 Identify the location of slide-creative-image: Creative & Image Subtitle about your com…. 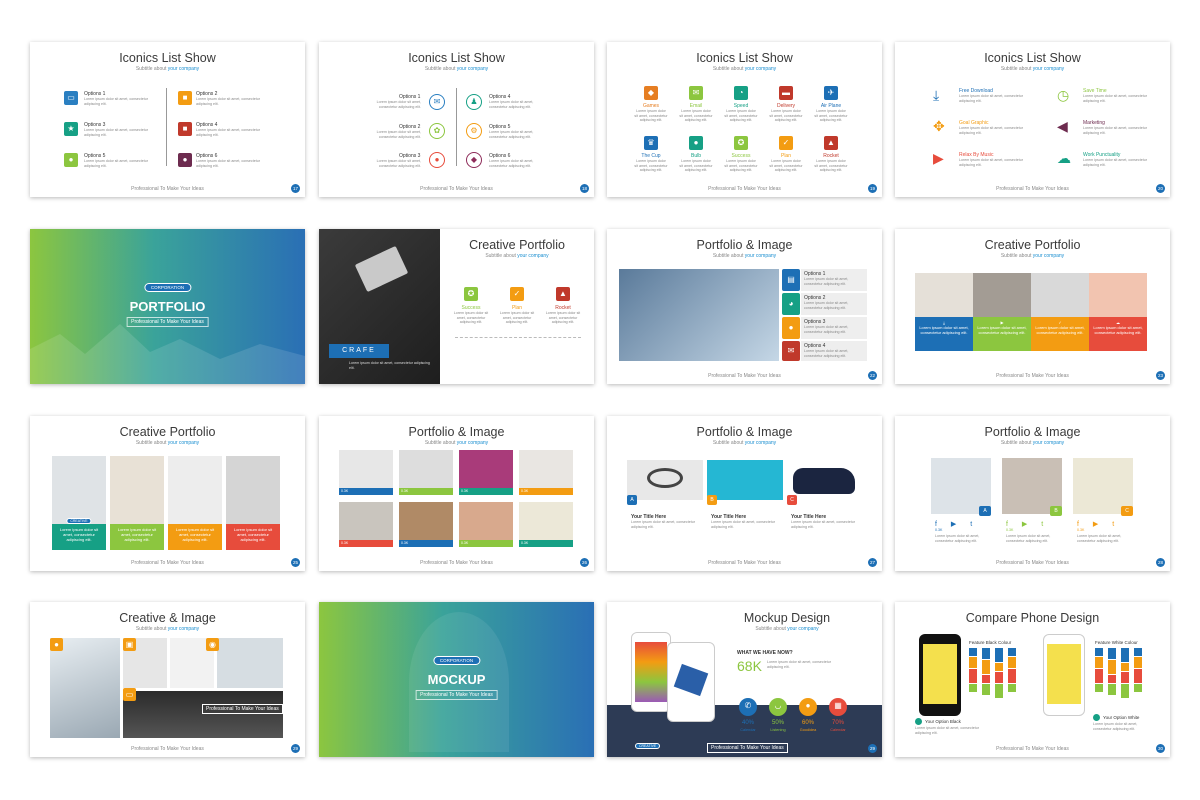
(167, 679).